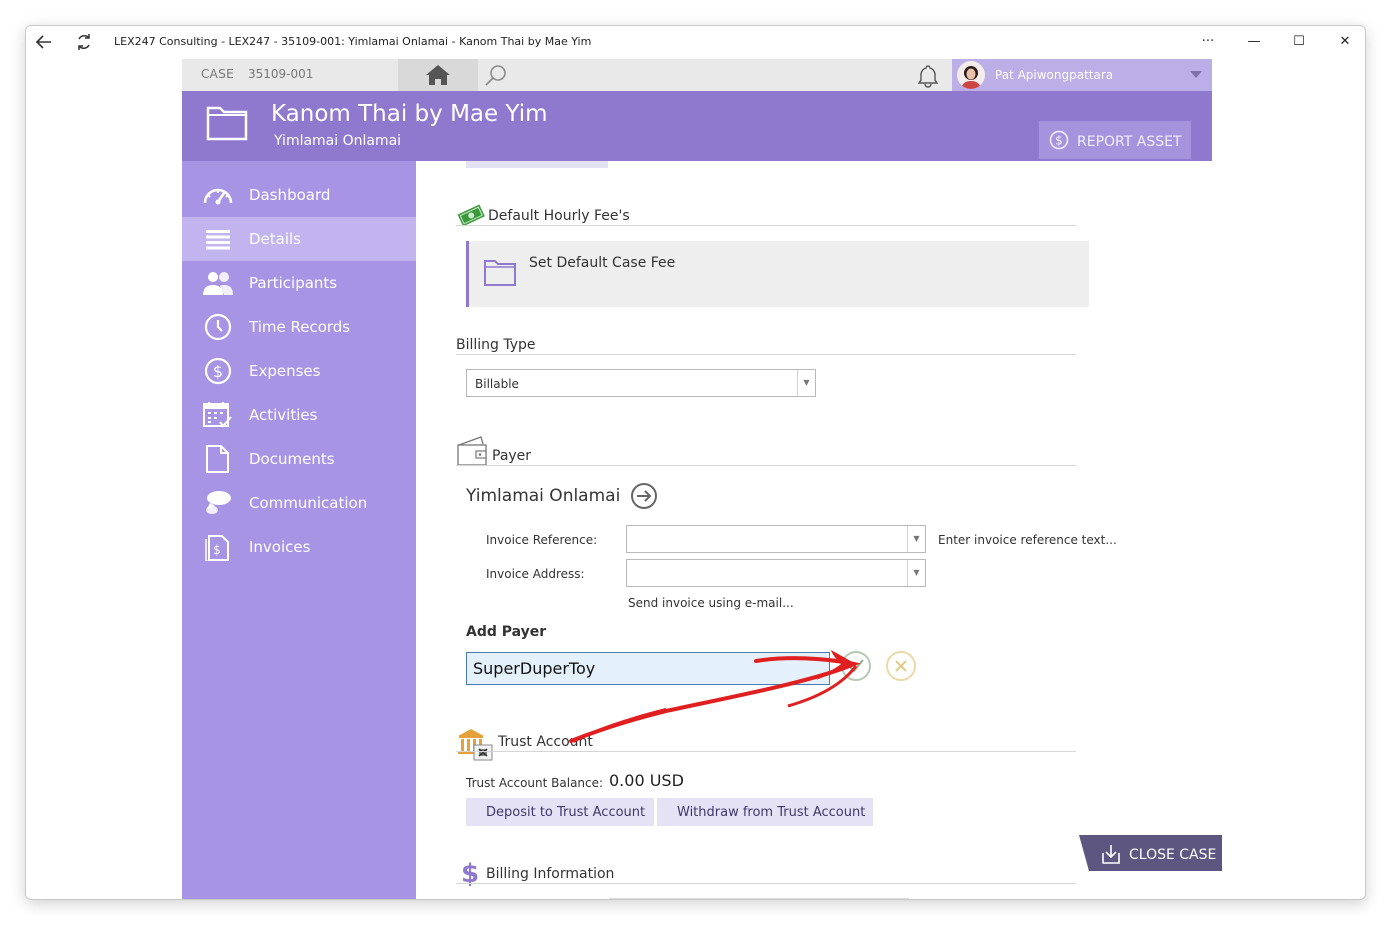 The height and width of the screenshot is (925, 1390). What do you see at coordinates (1299, 42) in the screenshot?
I see `maximize-button: ☐` at bounding box center [1299, 42].